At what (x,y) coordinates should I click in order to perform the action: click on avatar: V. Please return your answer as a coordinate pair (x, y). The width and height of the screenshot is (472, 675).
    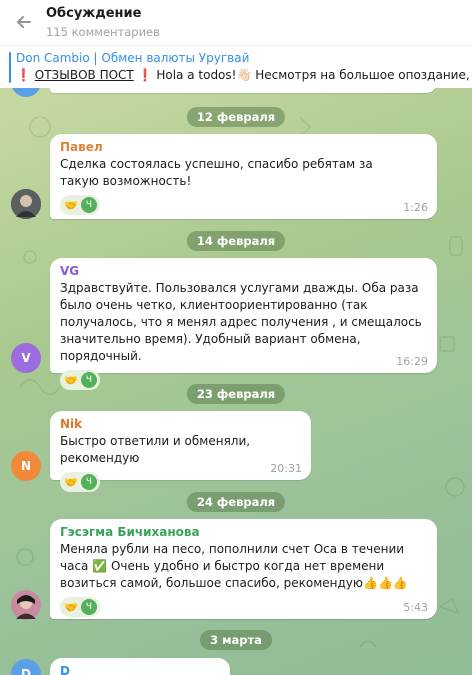
    Looking at the image, I should click on (26, 358).